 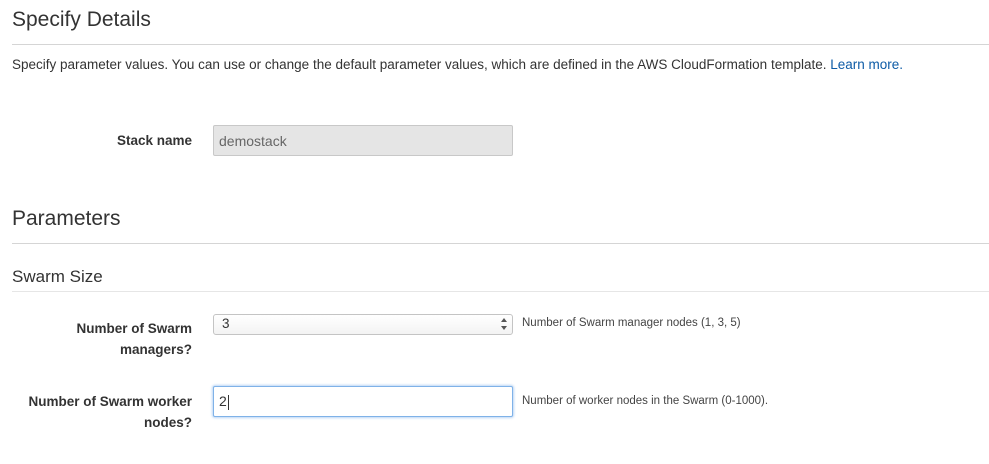 I want to click on swarm-size-divider, so click(x=500, y=291).